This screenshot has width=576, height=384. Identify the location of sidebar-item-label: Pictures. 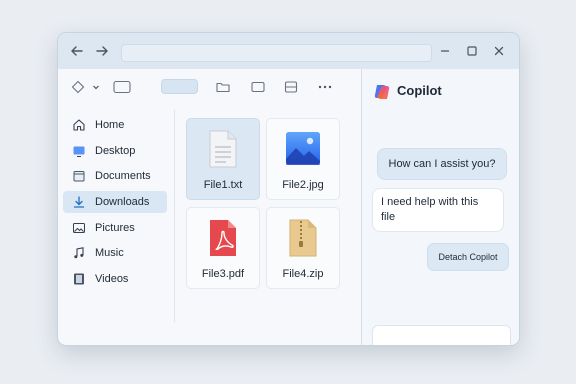
(115, 228).